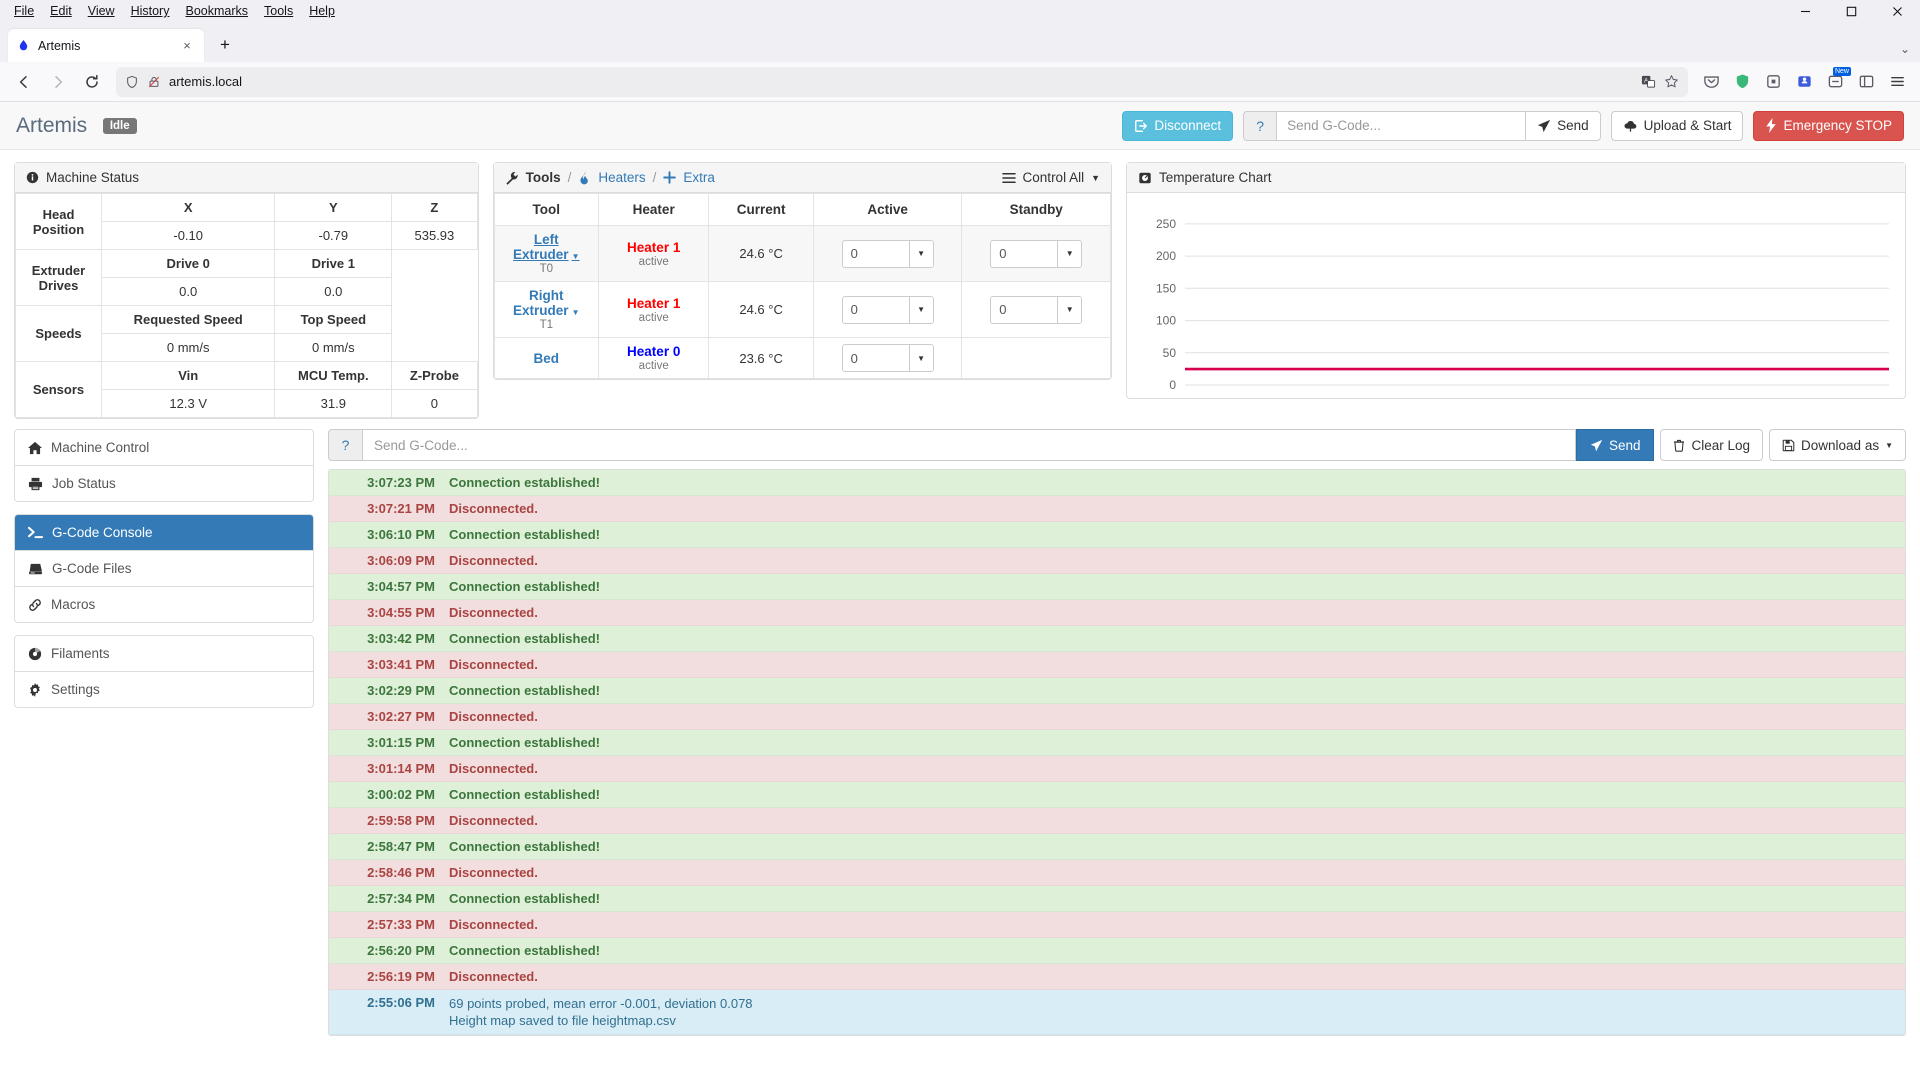 Image resolution: width=1920 pixels, height=1080 pixels. What do you see at coordinates (1677, 125) in the screenshot?
I see `upload-and-start-button: Upload & Start` at bounding box center [1677, 125].